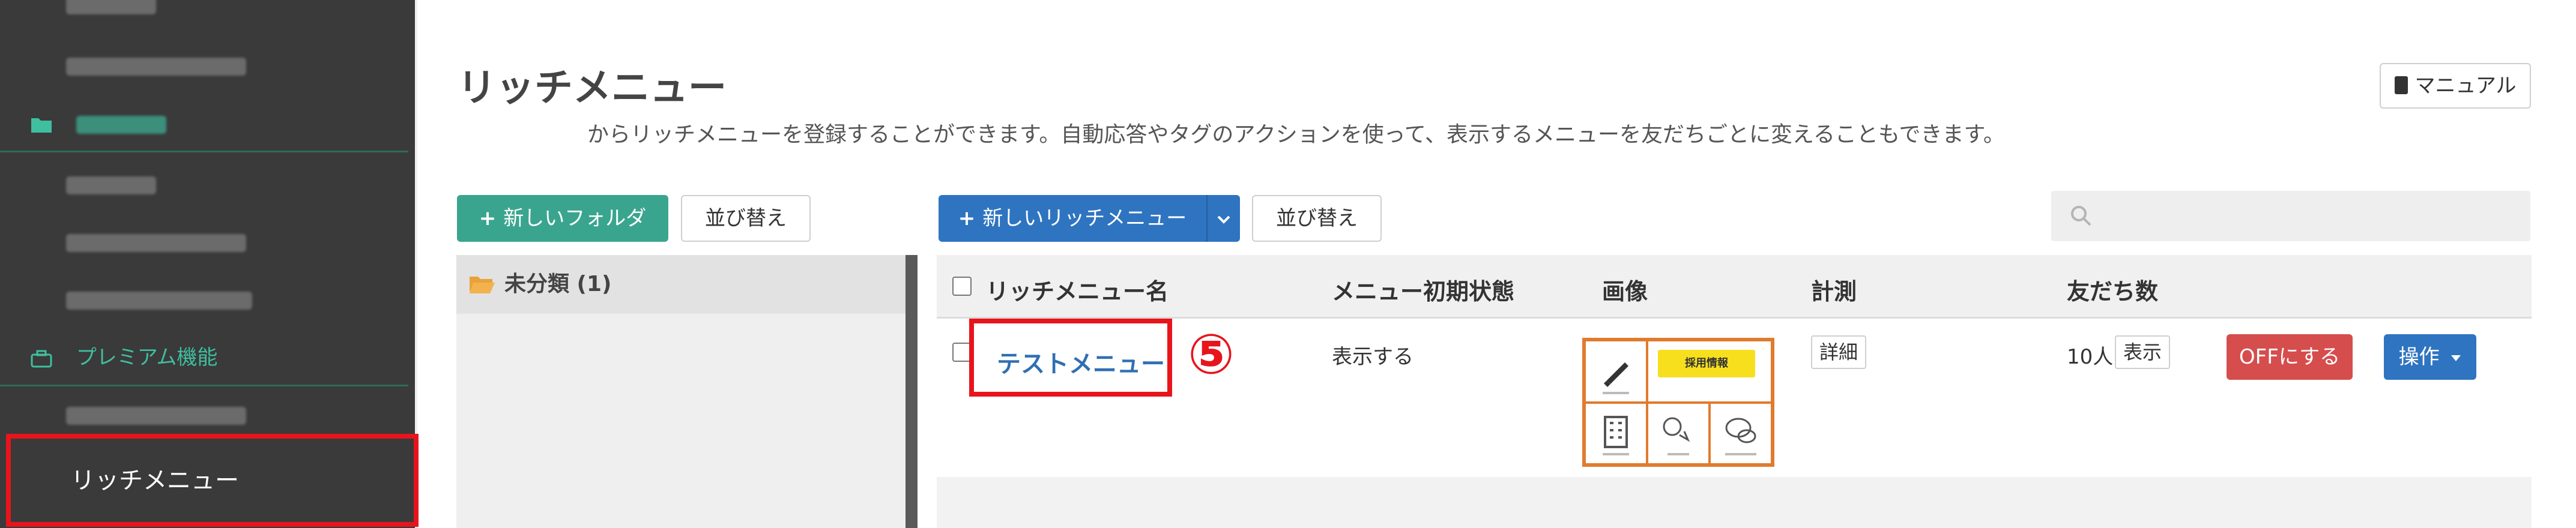  Describe the element at coordinates (1734, 502) in the screenshot. I see `table-footer-area` at that location.